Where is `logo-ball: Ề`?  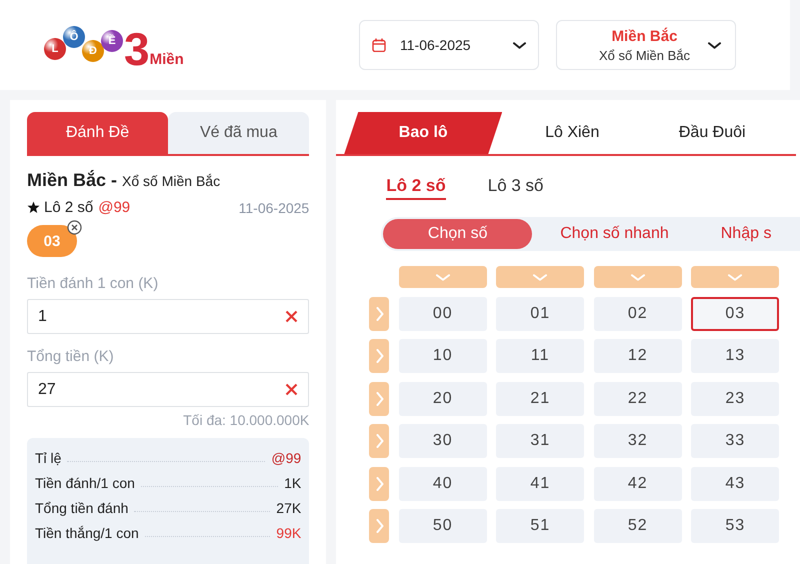 logo-ball: Ề is located at coordinates (112, 41).